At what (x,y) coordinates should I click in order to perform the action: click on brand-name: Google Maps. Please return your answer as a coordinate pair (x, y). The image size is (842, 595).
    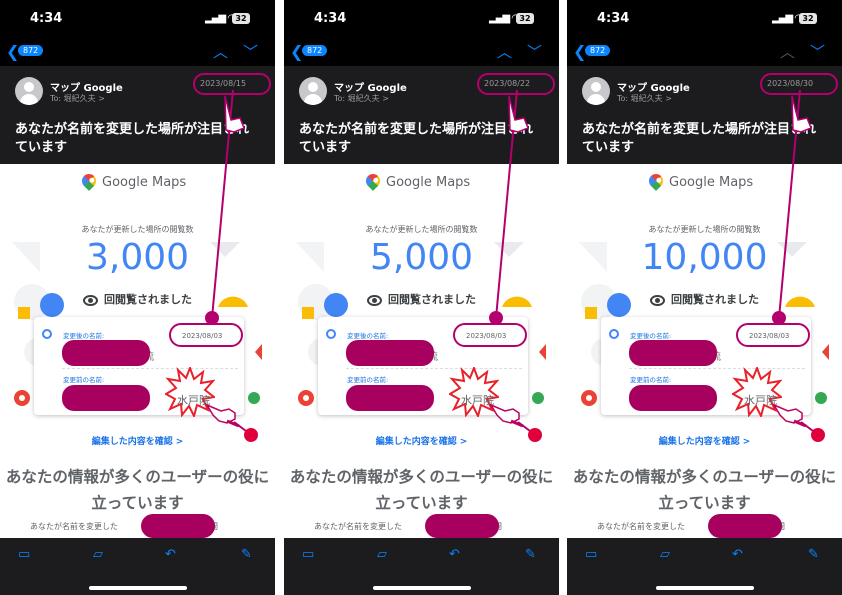
    Looking at the image, I should click on (144, 182).